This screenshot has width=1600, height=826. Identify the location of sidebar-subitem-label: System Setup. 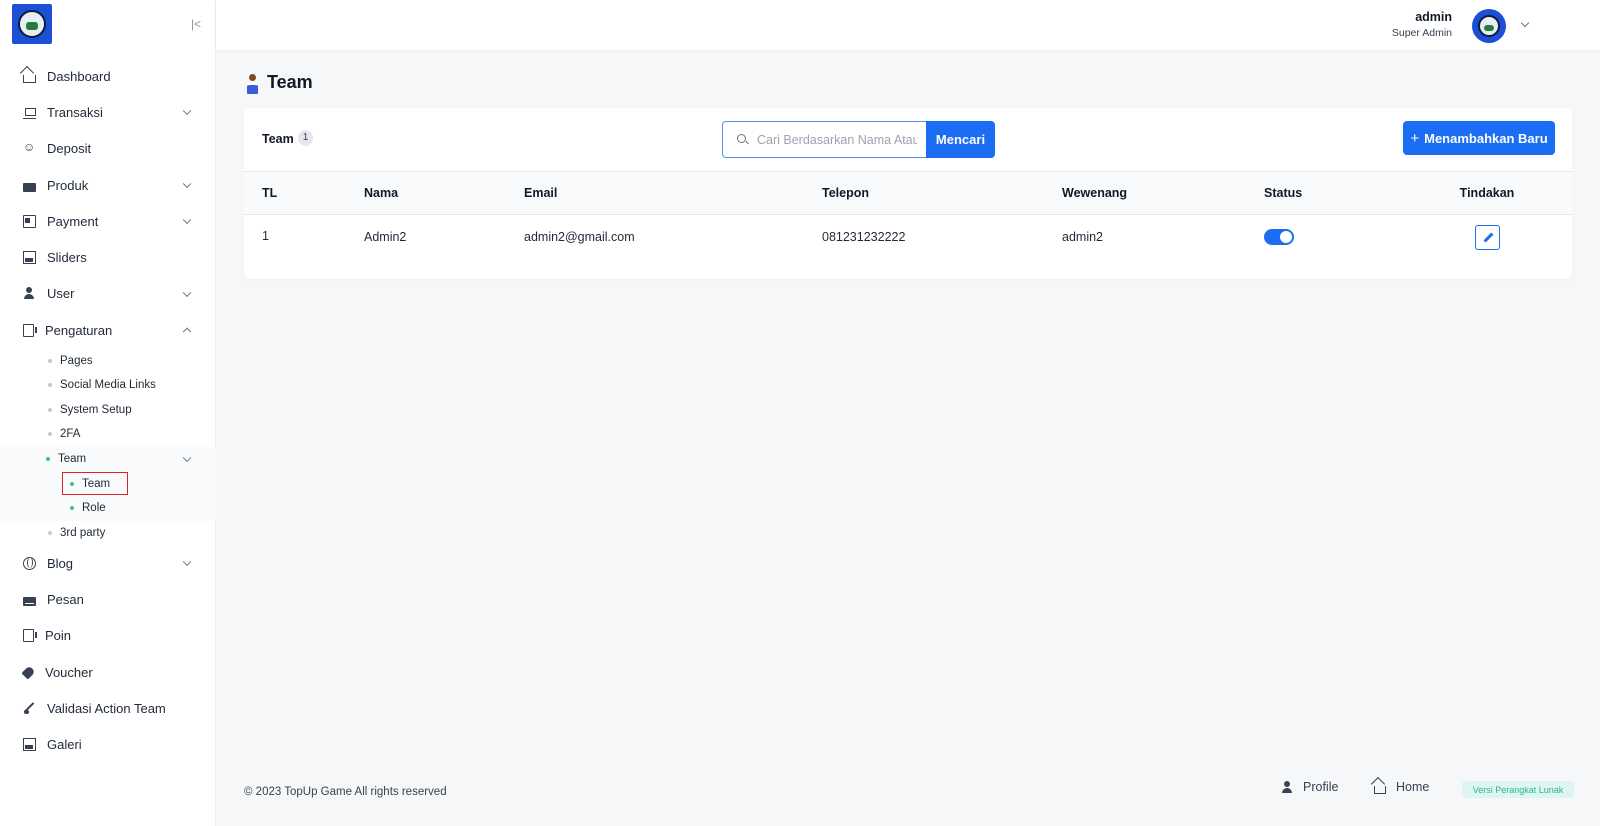
(96, 409).